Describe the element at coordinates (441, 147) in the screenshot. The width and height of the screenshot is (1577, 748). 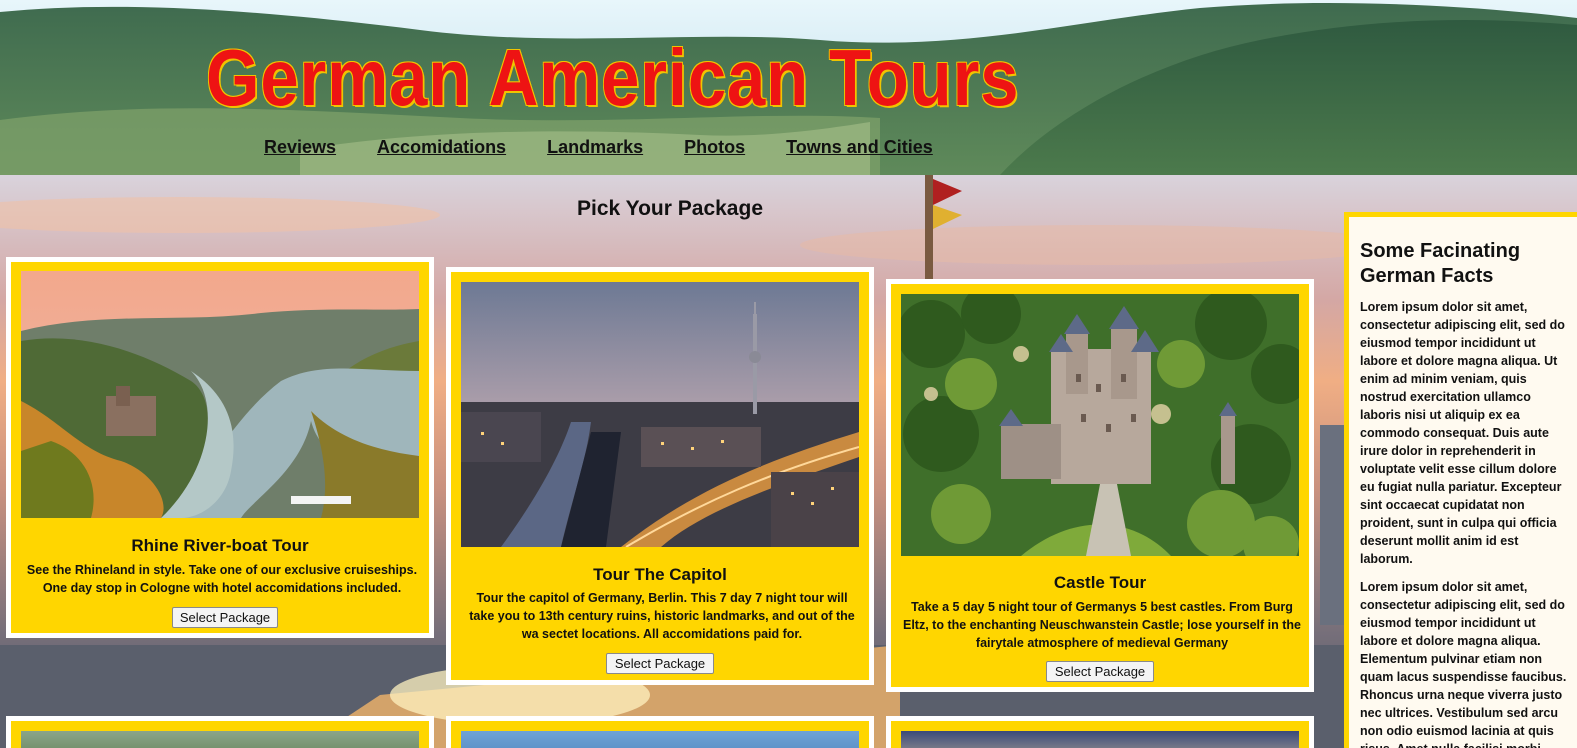
I see `nav-link-accomidations: Accomidations` at that location.